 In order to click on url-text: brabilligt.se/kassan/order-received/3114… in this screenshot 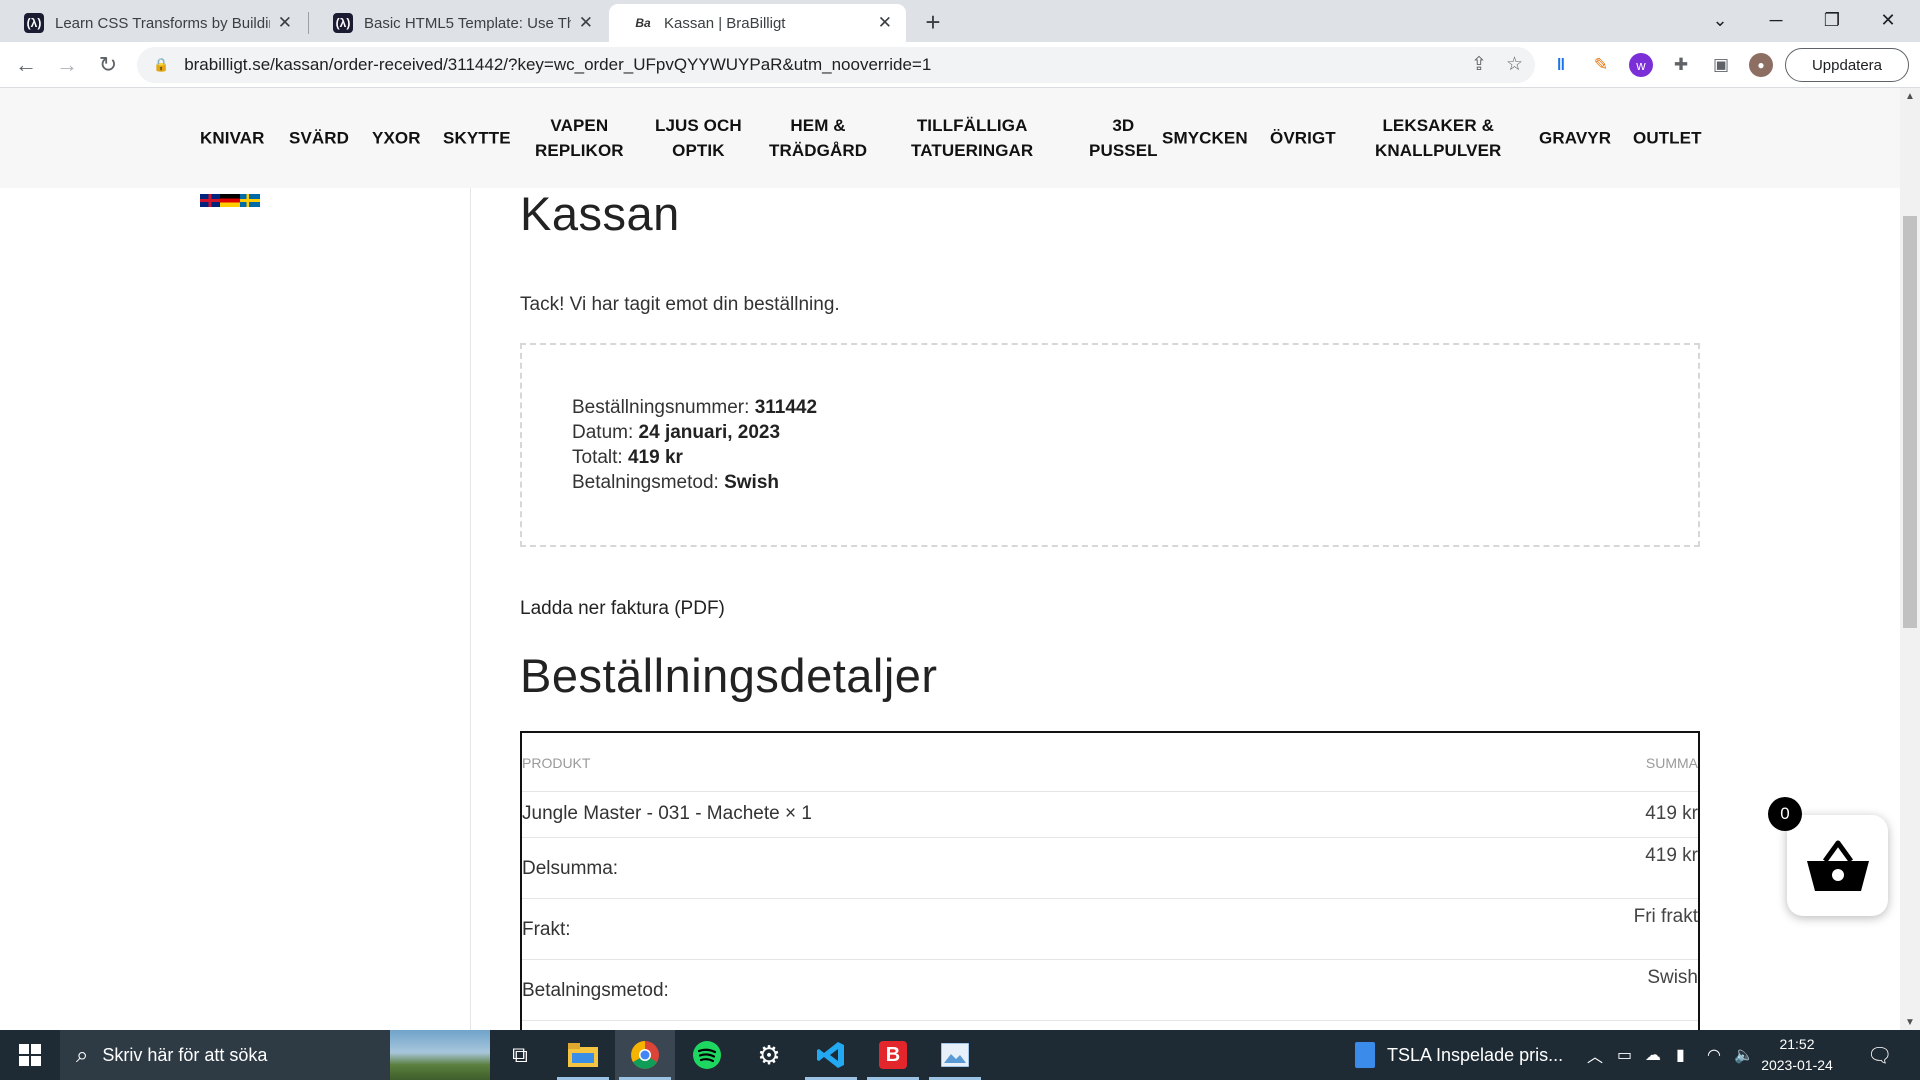, I will do `click(557, 65)`.